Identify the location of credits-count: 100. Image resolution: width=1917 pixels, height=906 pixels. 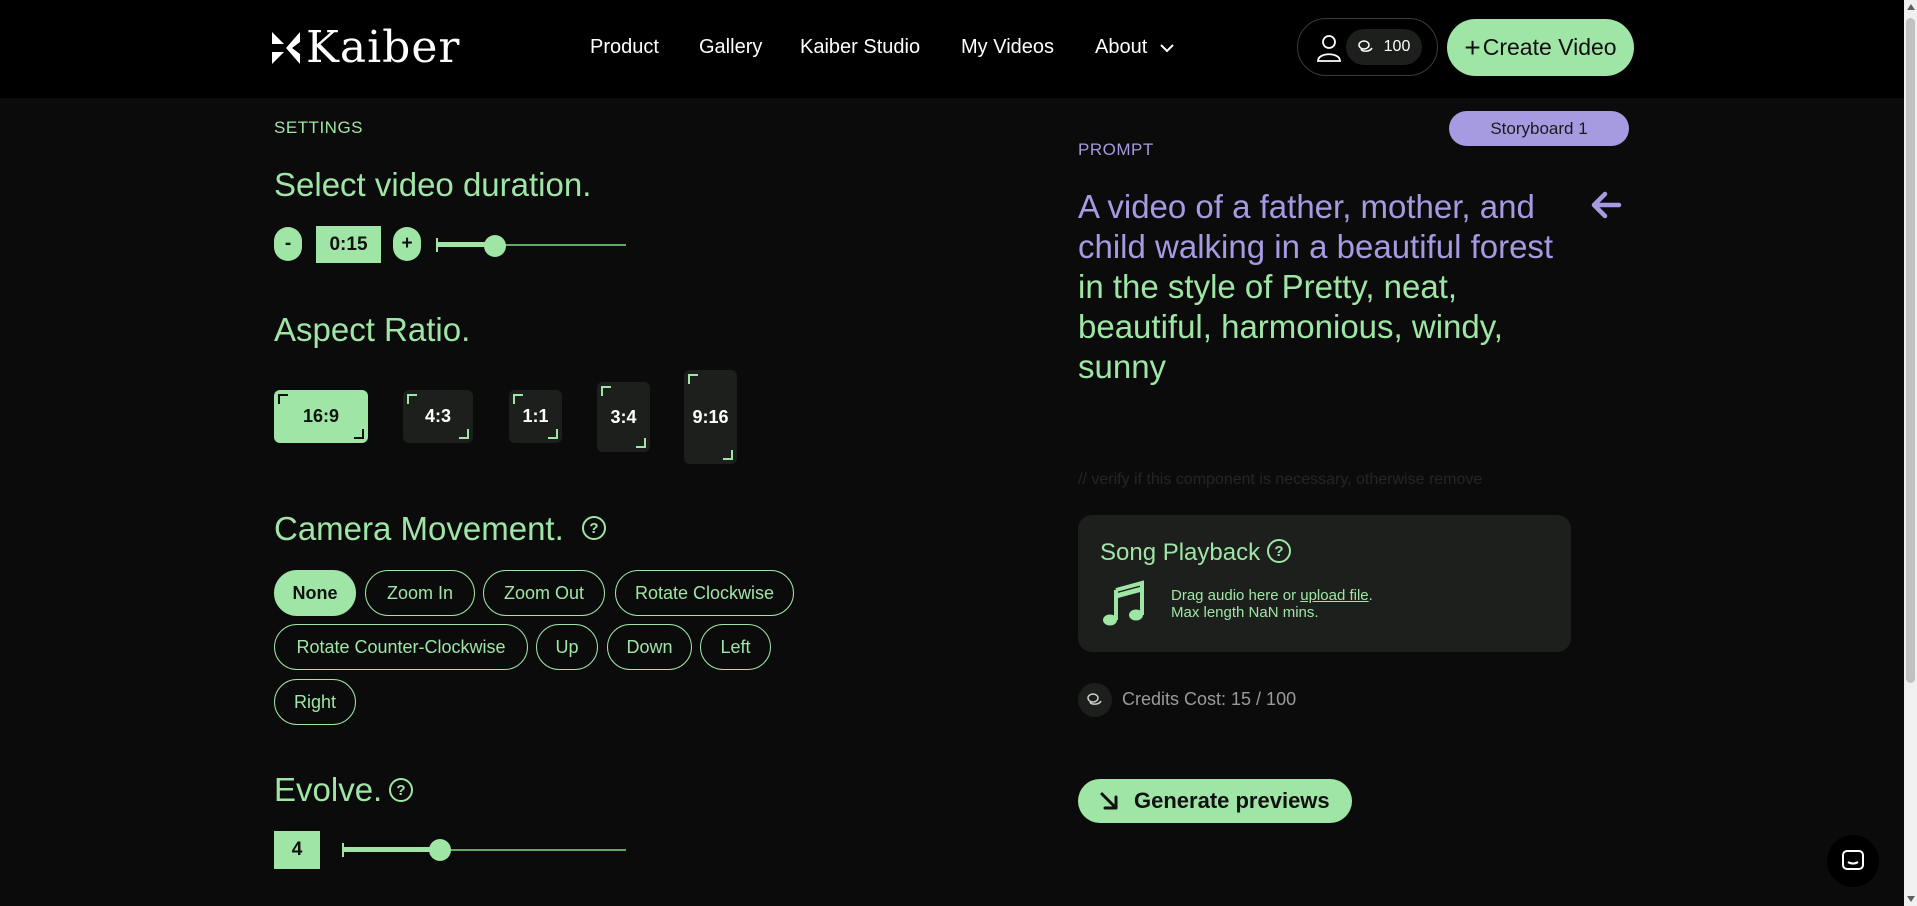
(1397, 46).